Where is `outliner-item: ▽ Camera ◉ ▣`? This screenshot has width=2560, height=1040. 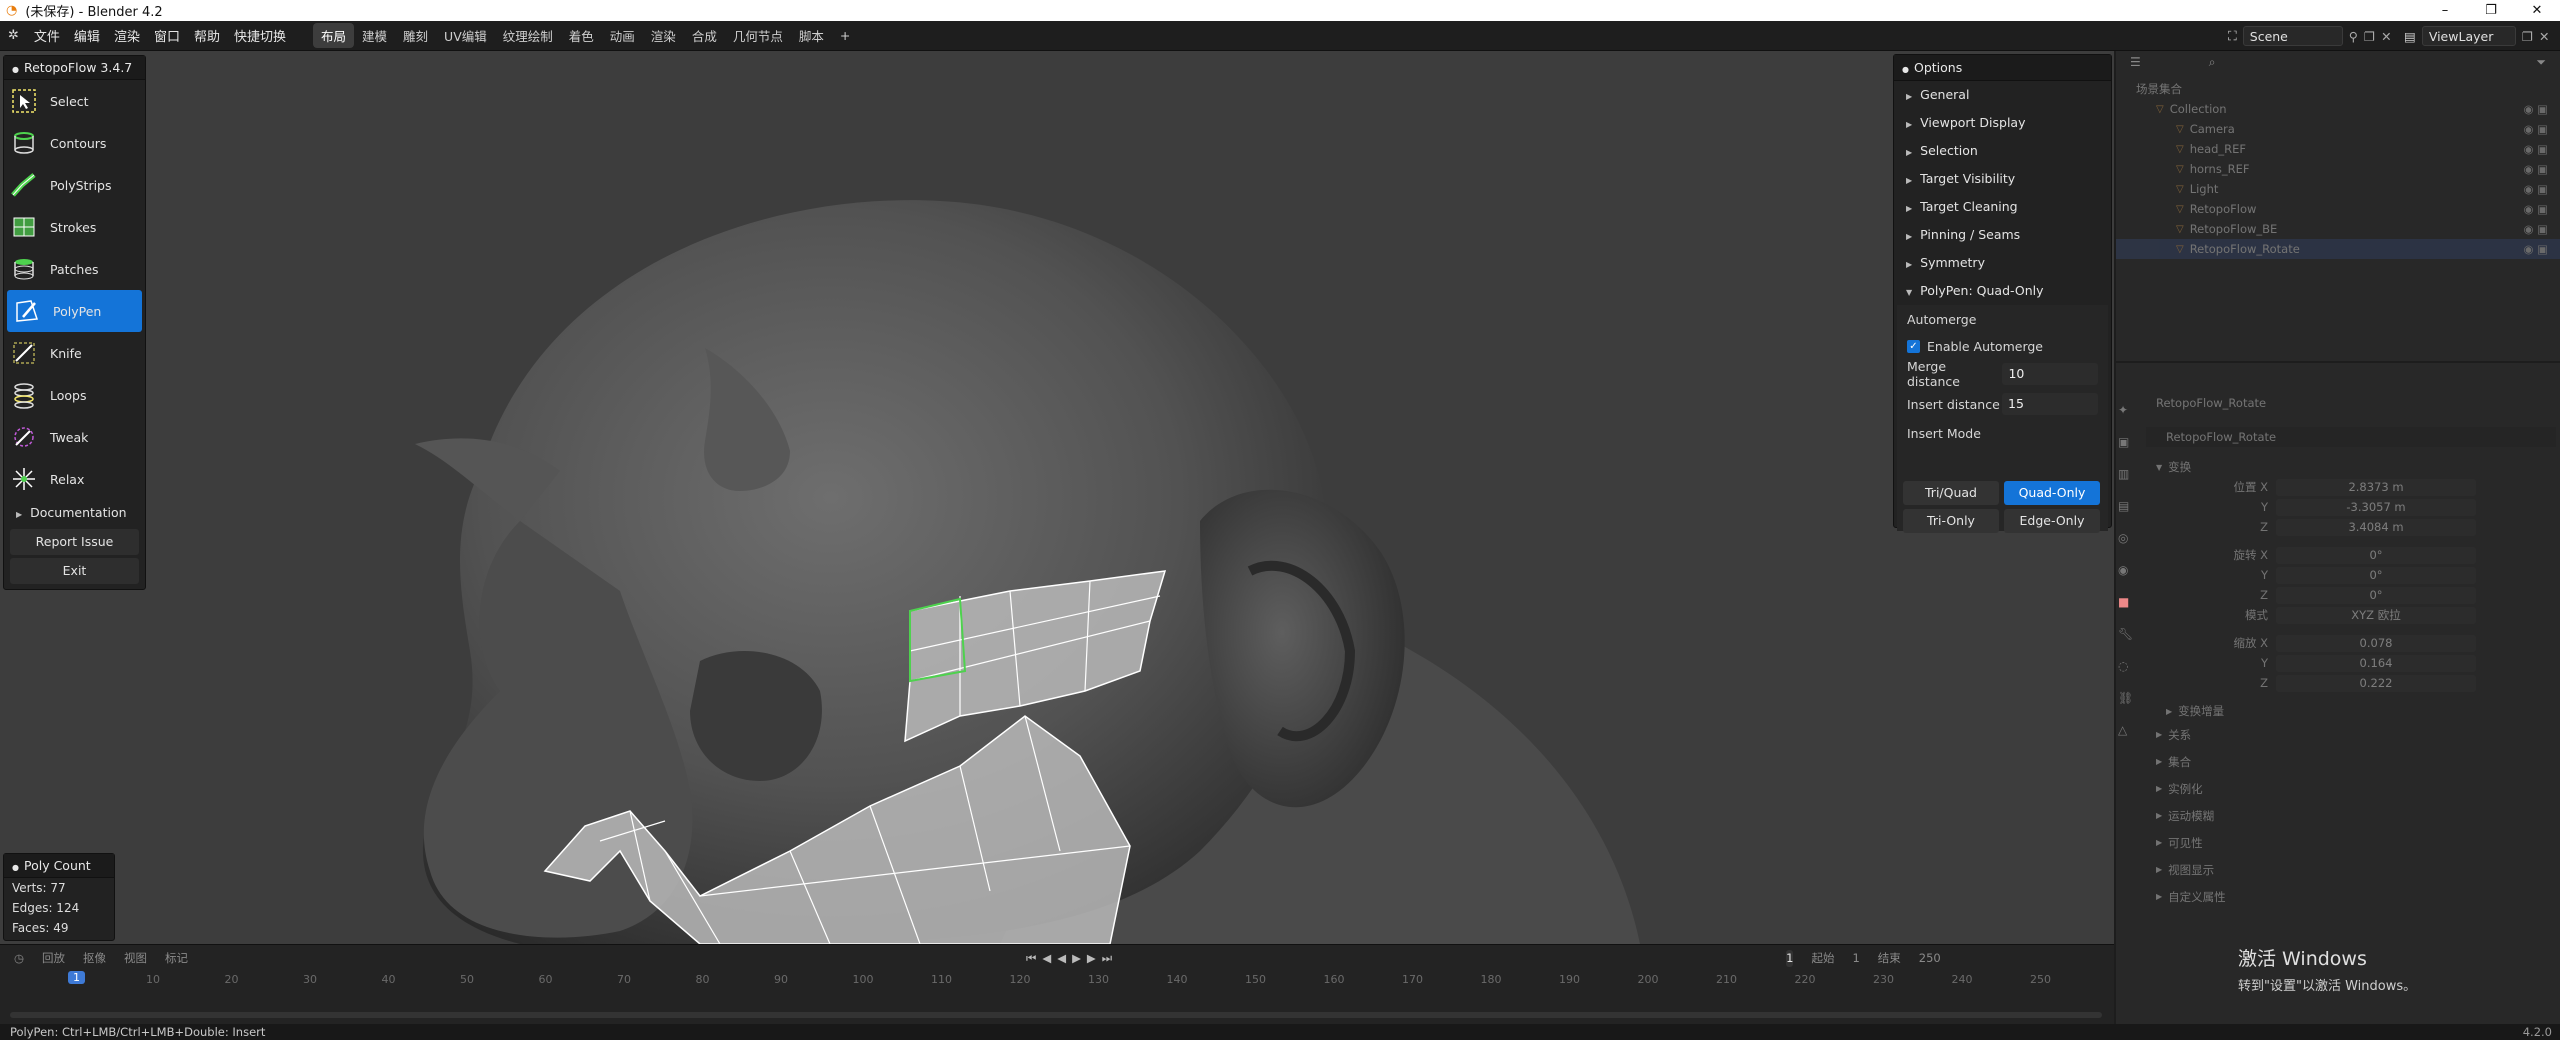
outliner-item: ▽ Camera ◉ ▣ is located at coordinates (2338, 129).